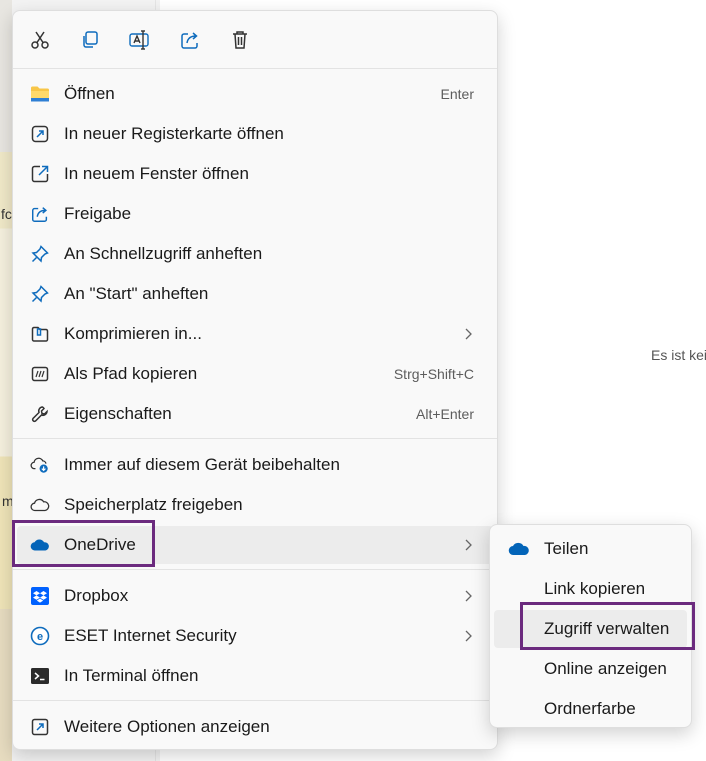 This screenshot has height=761, width=706. Describe the element at coordinates (255, 94) in the screenshot. I see `menu-item-open: Öffnen Enter` at that location.